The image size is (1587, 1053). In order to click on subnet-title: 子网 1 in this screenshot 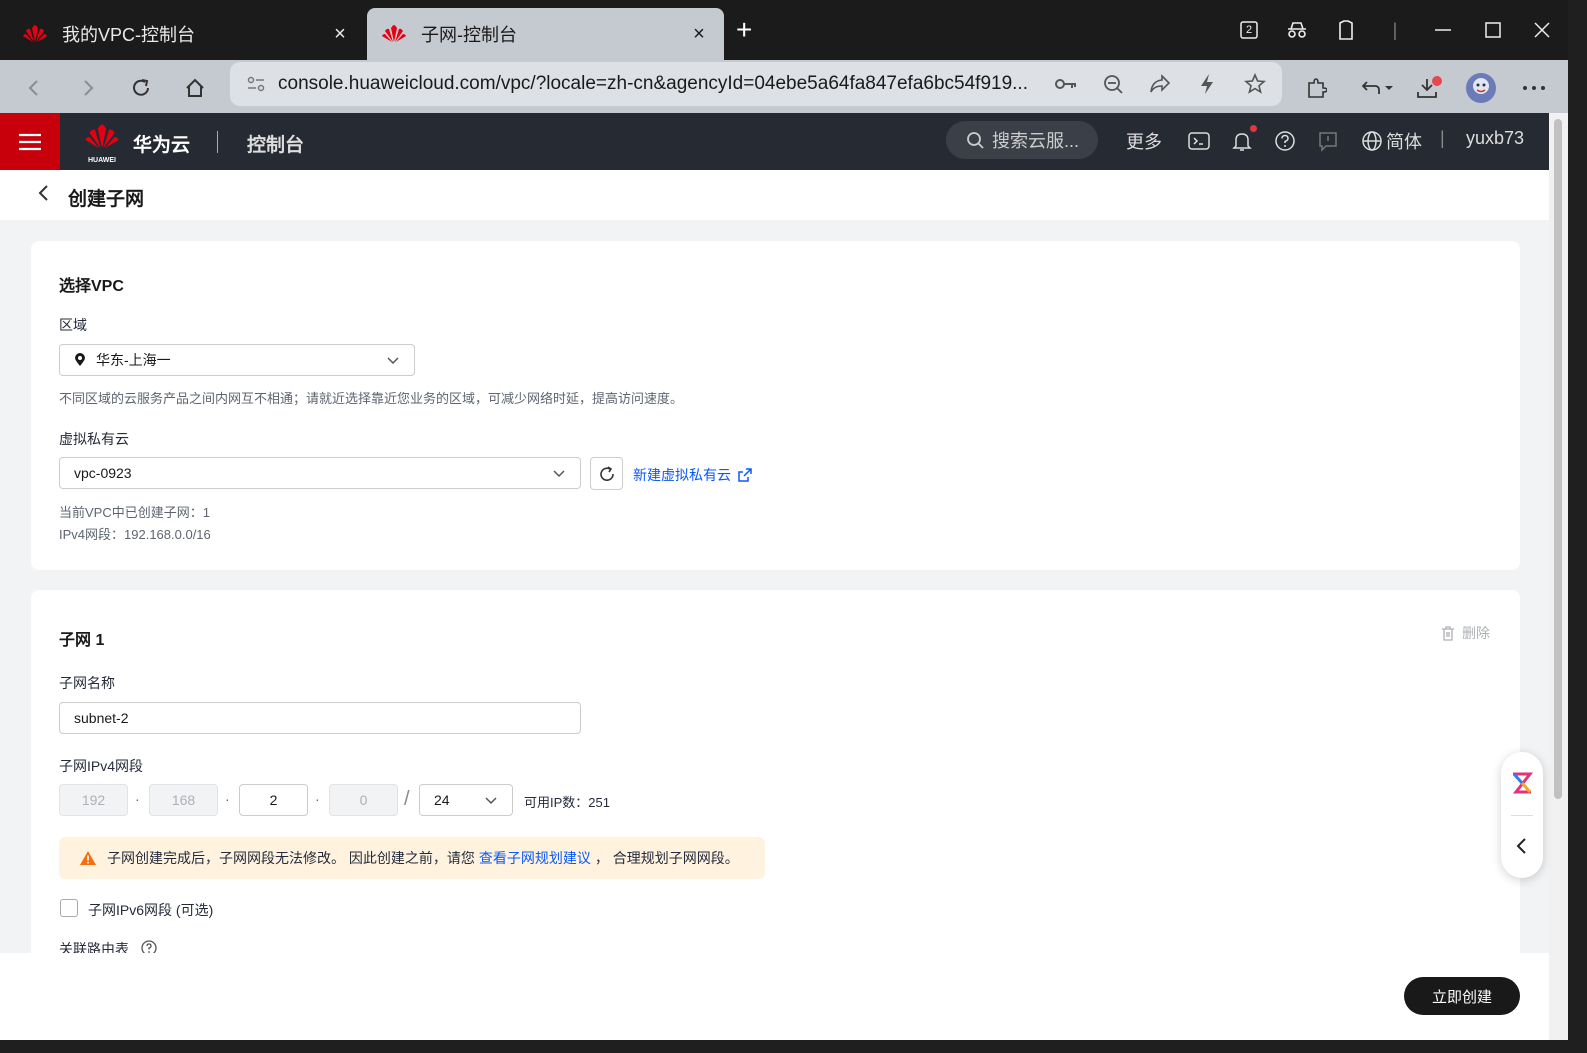, I will do `click(82, 640)`.